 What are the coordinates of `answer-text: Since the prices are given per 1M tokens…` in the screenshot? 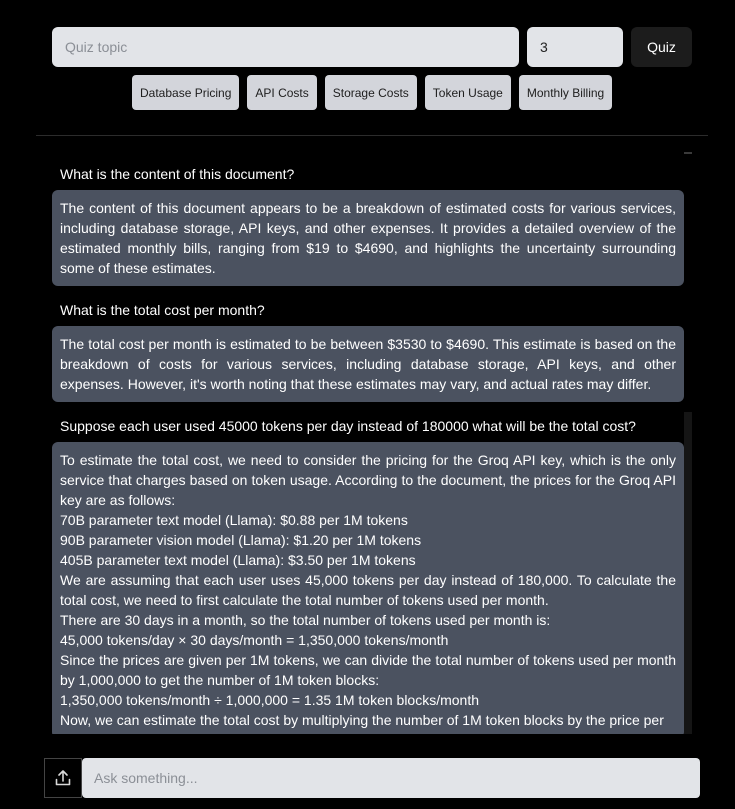 It's located at (368, 670).